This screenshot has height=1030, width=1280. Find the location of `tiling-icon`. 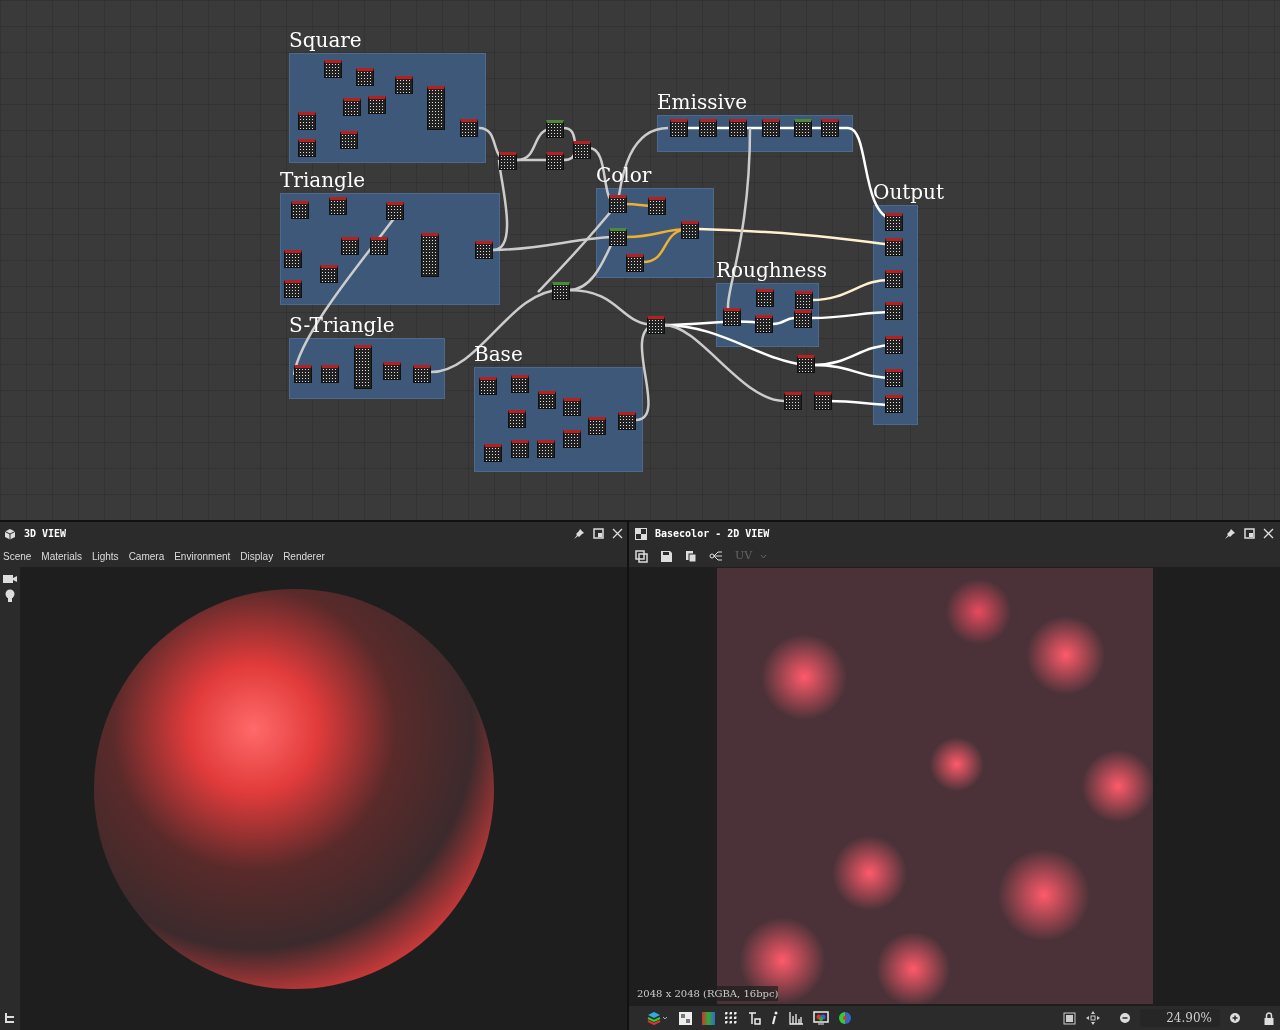

tiling-icon is located at coordinates (754, 1018).